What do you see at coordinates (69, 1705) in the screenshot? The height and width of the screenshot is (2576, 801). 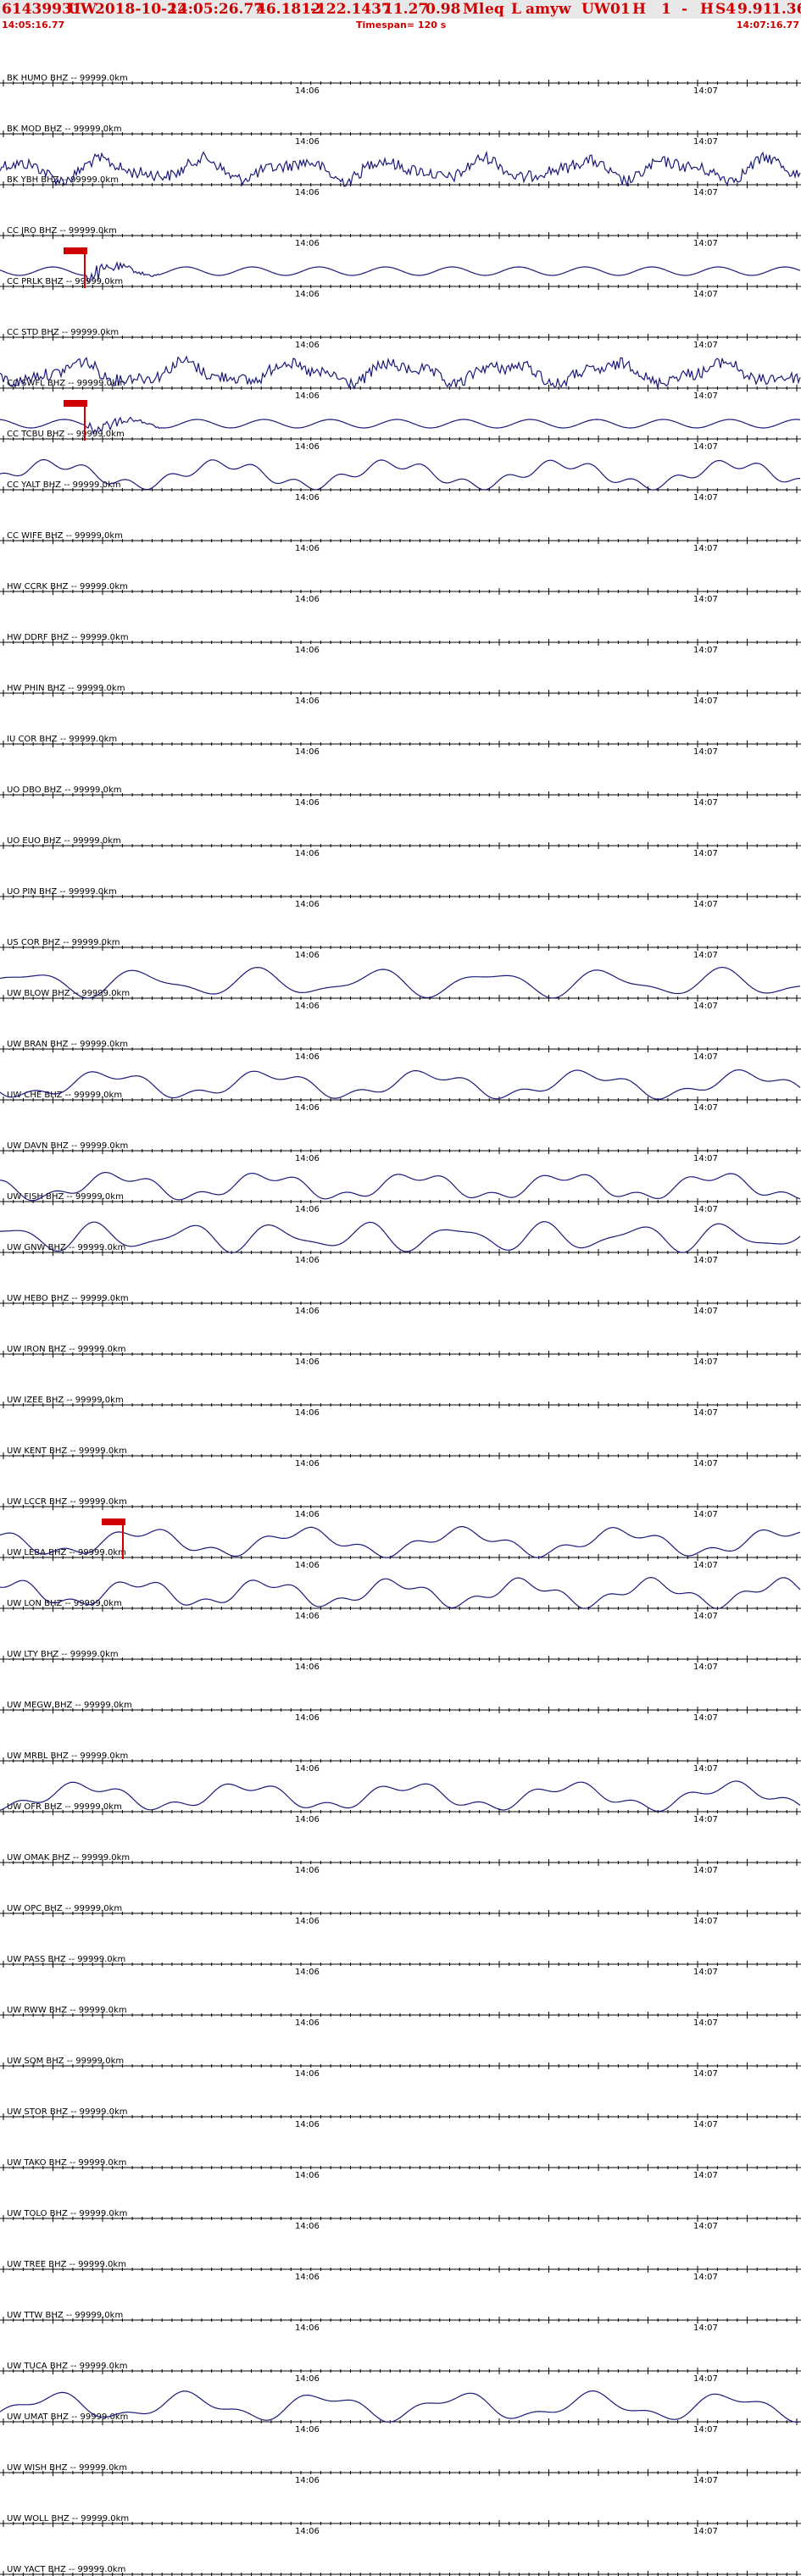 I see `channel-label: UW MEGW BHZ -- 99999.0km` at bounding box center [69, 1705].